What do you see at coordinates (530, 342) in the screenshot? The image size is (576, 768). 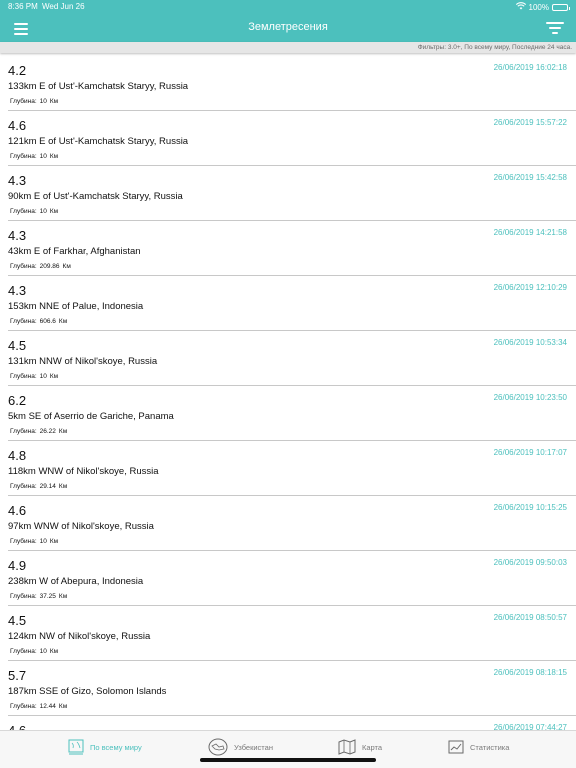 I see `event-time: 26/06/2019 10:53:34` at bounding box center [530, 342].